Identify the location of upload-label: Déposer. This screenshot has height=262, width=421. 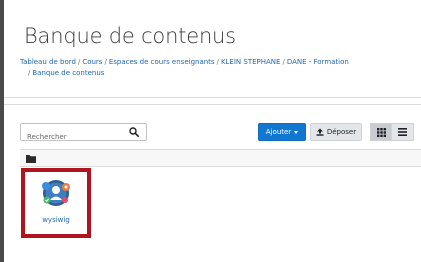
(341, 132).